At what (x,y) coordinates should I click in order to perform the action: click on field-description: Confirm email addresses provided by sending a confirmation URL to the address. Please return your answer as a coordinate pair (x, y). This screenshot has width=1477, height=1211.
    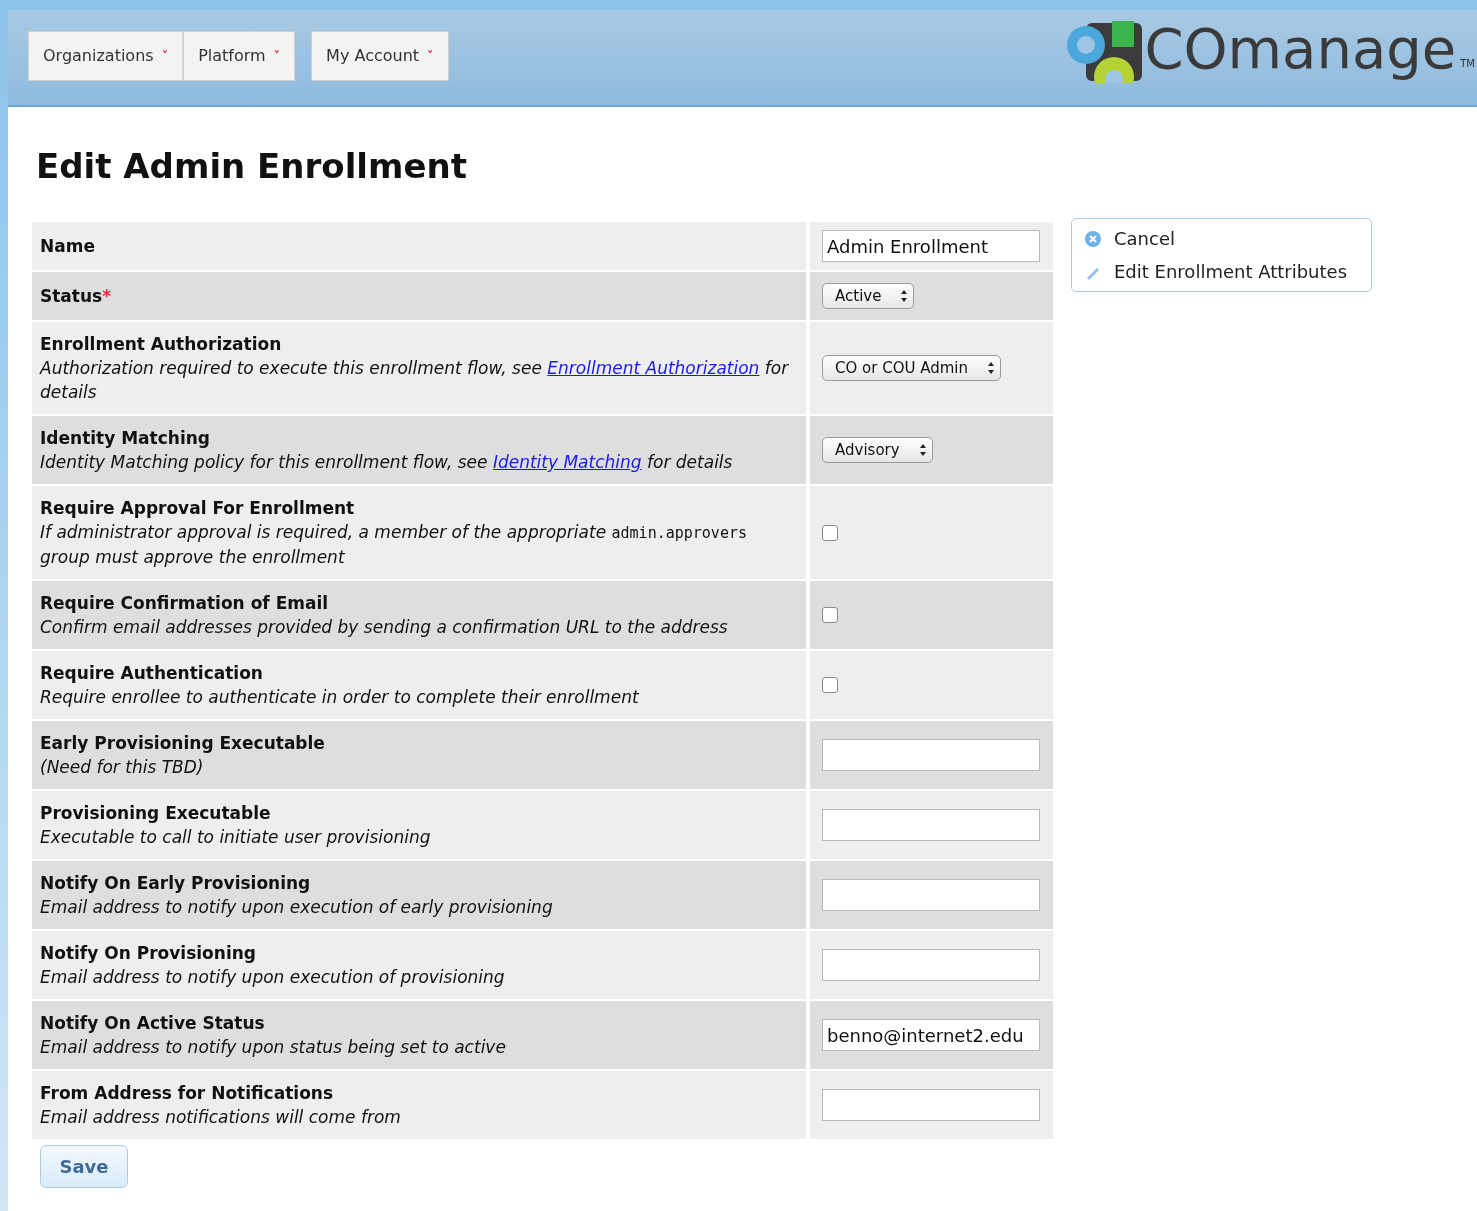
    Looking at the image, I should click on (384, 627).